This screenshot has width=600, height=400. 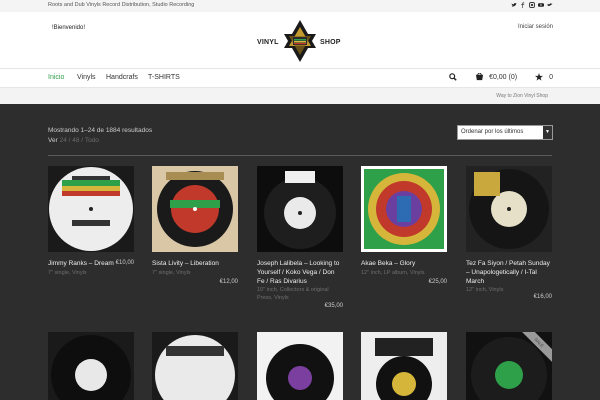 I want to click on product-image: SALE, so click(x=509, y=366).